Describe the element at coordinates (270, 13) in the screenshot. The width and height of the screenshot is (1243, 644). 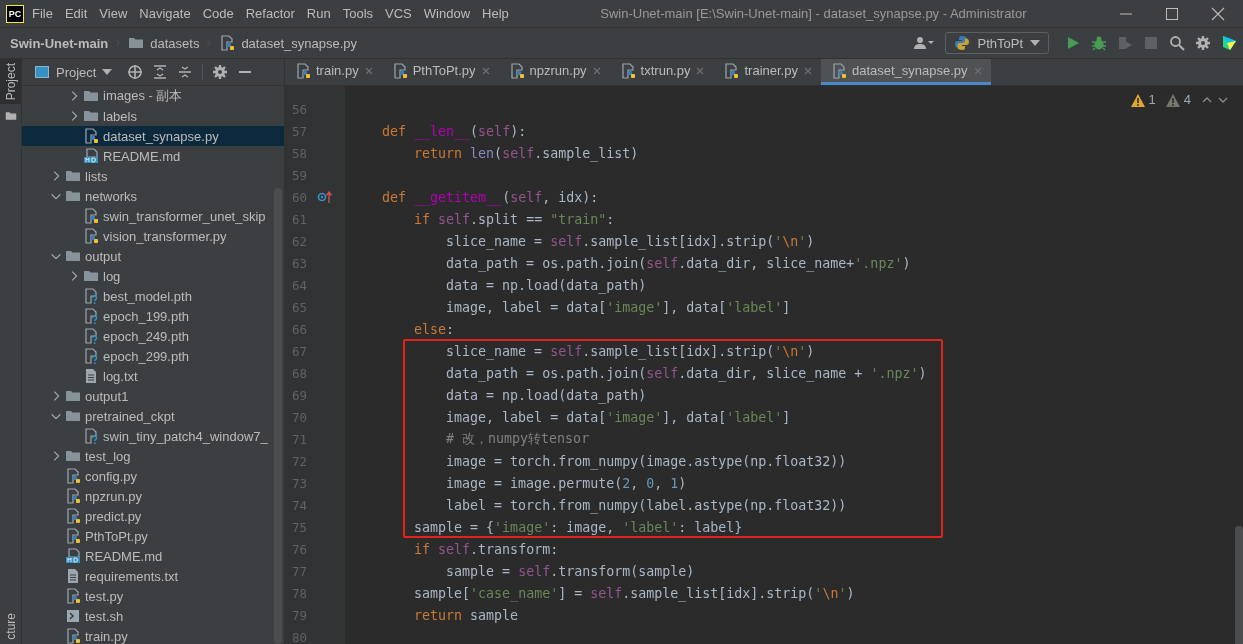
I see `menu-item: Refactor` at that location.